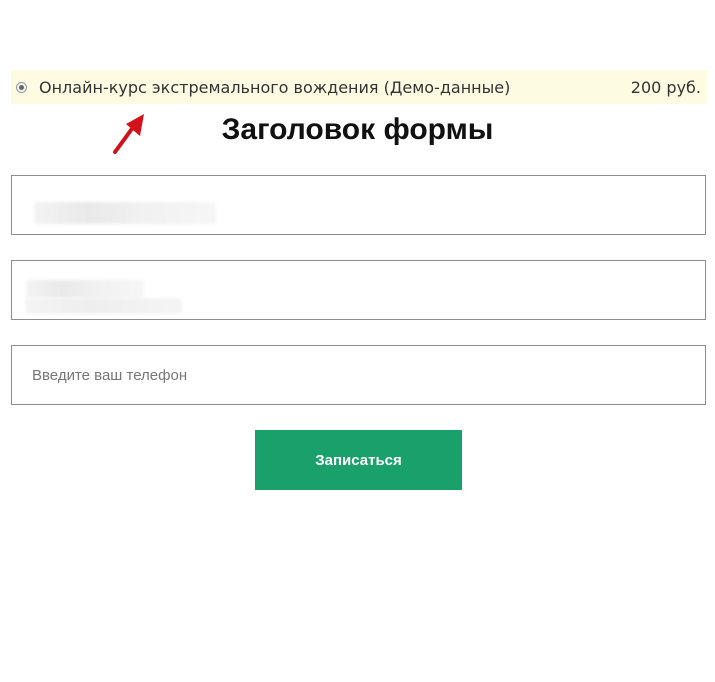  I want to click on radio-button, so click(21, 87).